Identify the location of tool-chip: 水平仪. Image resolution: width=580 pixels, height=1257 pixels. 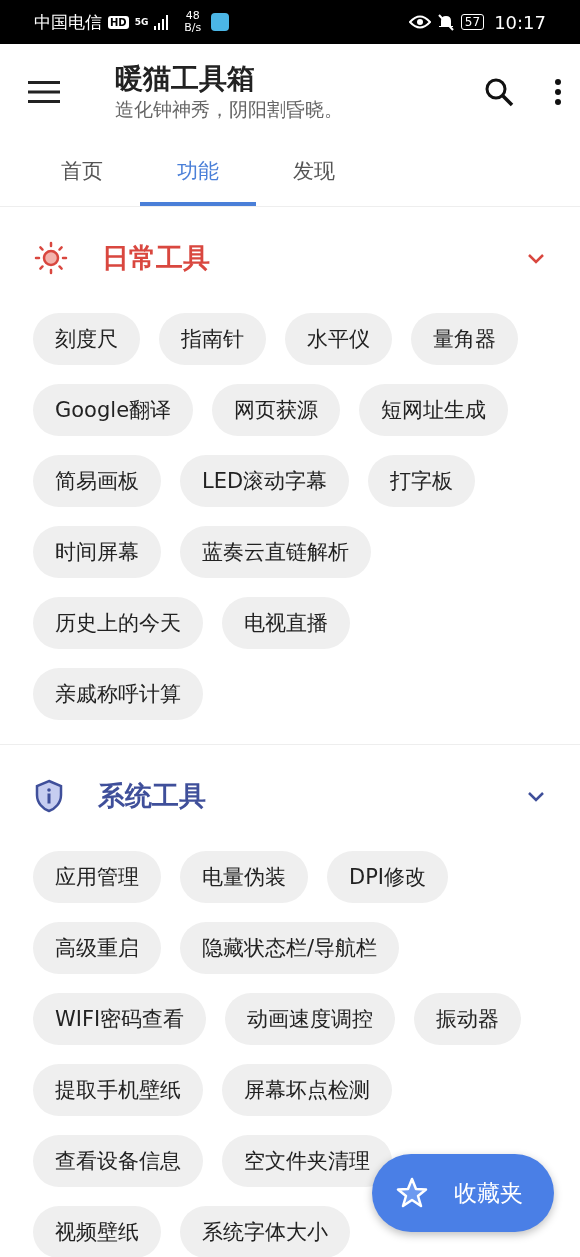
(338, 339).